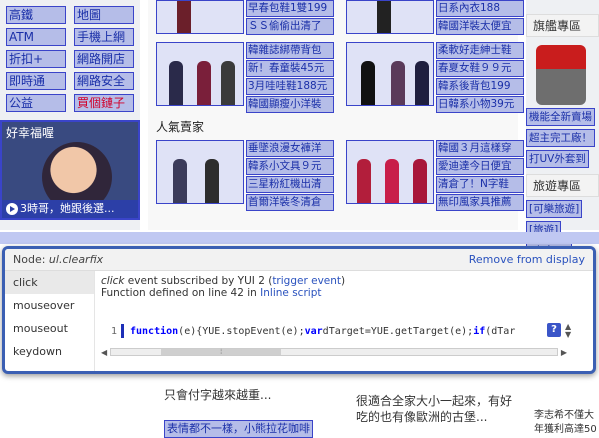 This screenshot has width=599, height=438. What do you see at coordinates (560, 117) in the screenshot?
I see `flagship-link: 機能全新賣場` at bounding box center [560, 117].